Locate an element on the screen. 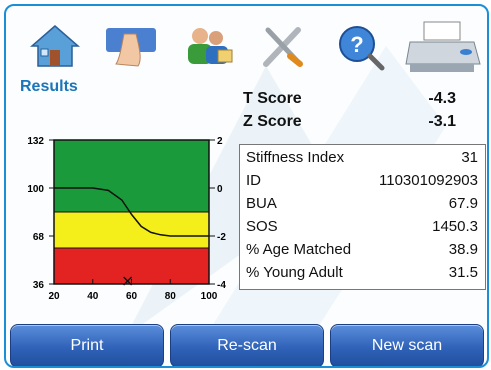 The width and height of the screenshot is (491, 370). z-score-label: Z Score is located at coordinates (272, 121).